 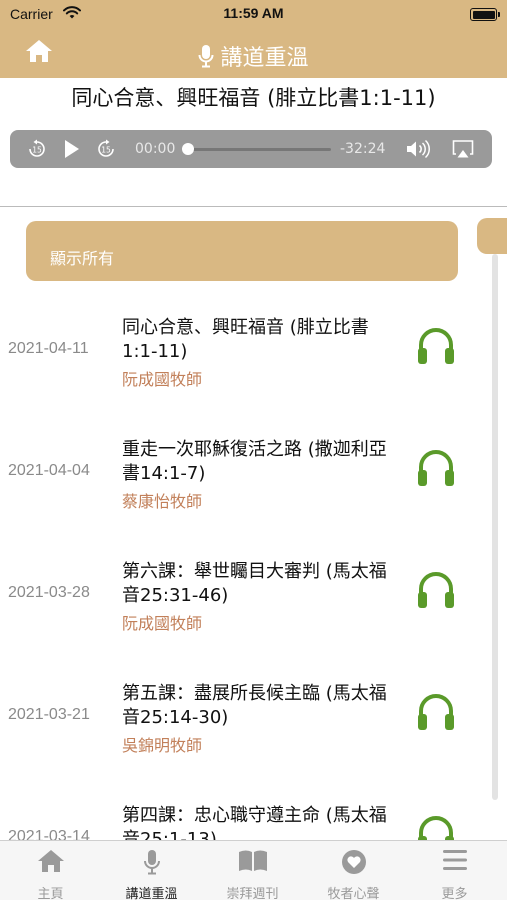 What do you see at coordinates (254, 705) in the screenshot?
I see `sermon-title: 第五課：盡展所長候主臨 (馬太福音25:14-30)` at bounding box center [254, 705].